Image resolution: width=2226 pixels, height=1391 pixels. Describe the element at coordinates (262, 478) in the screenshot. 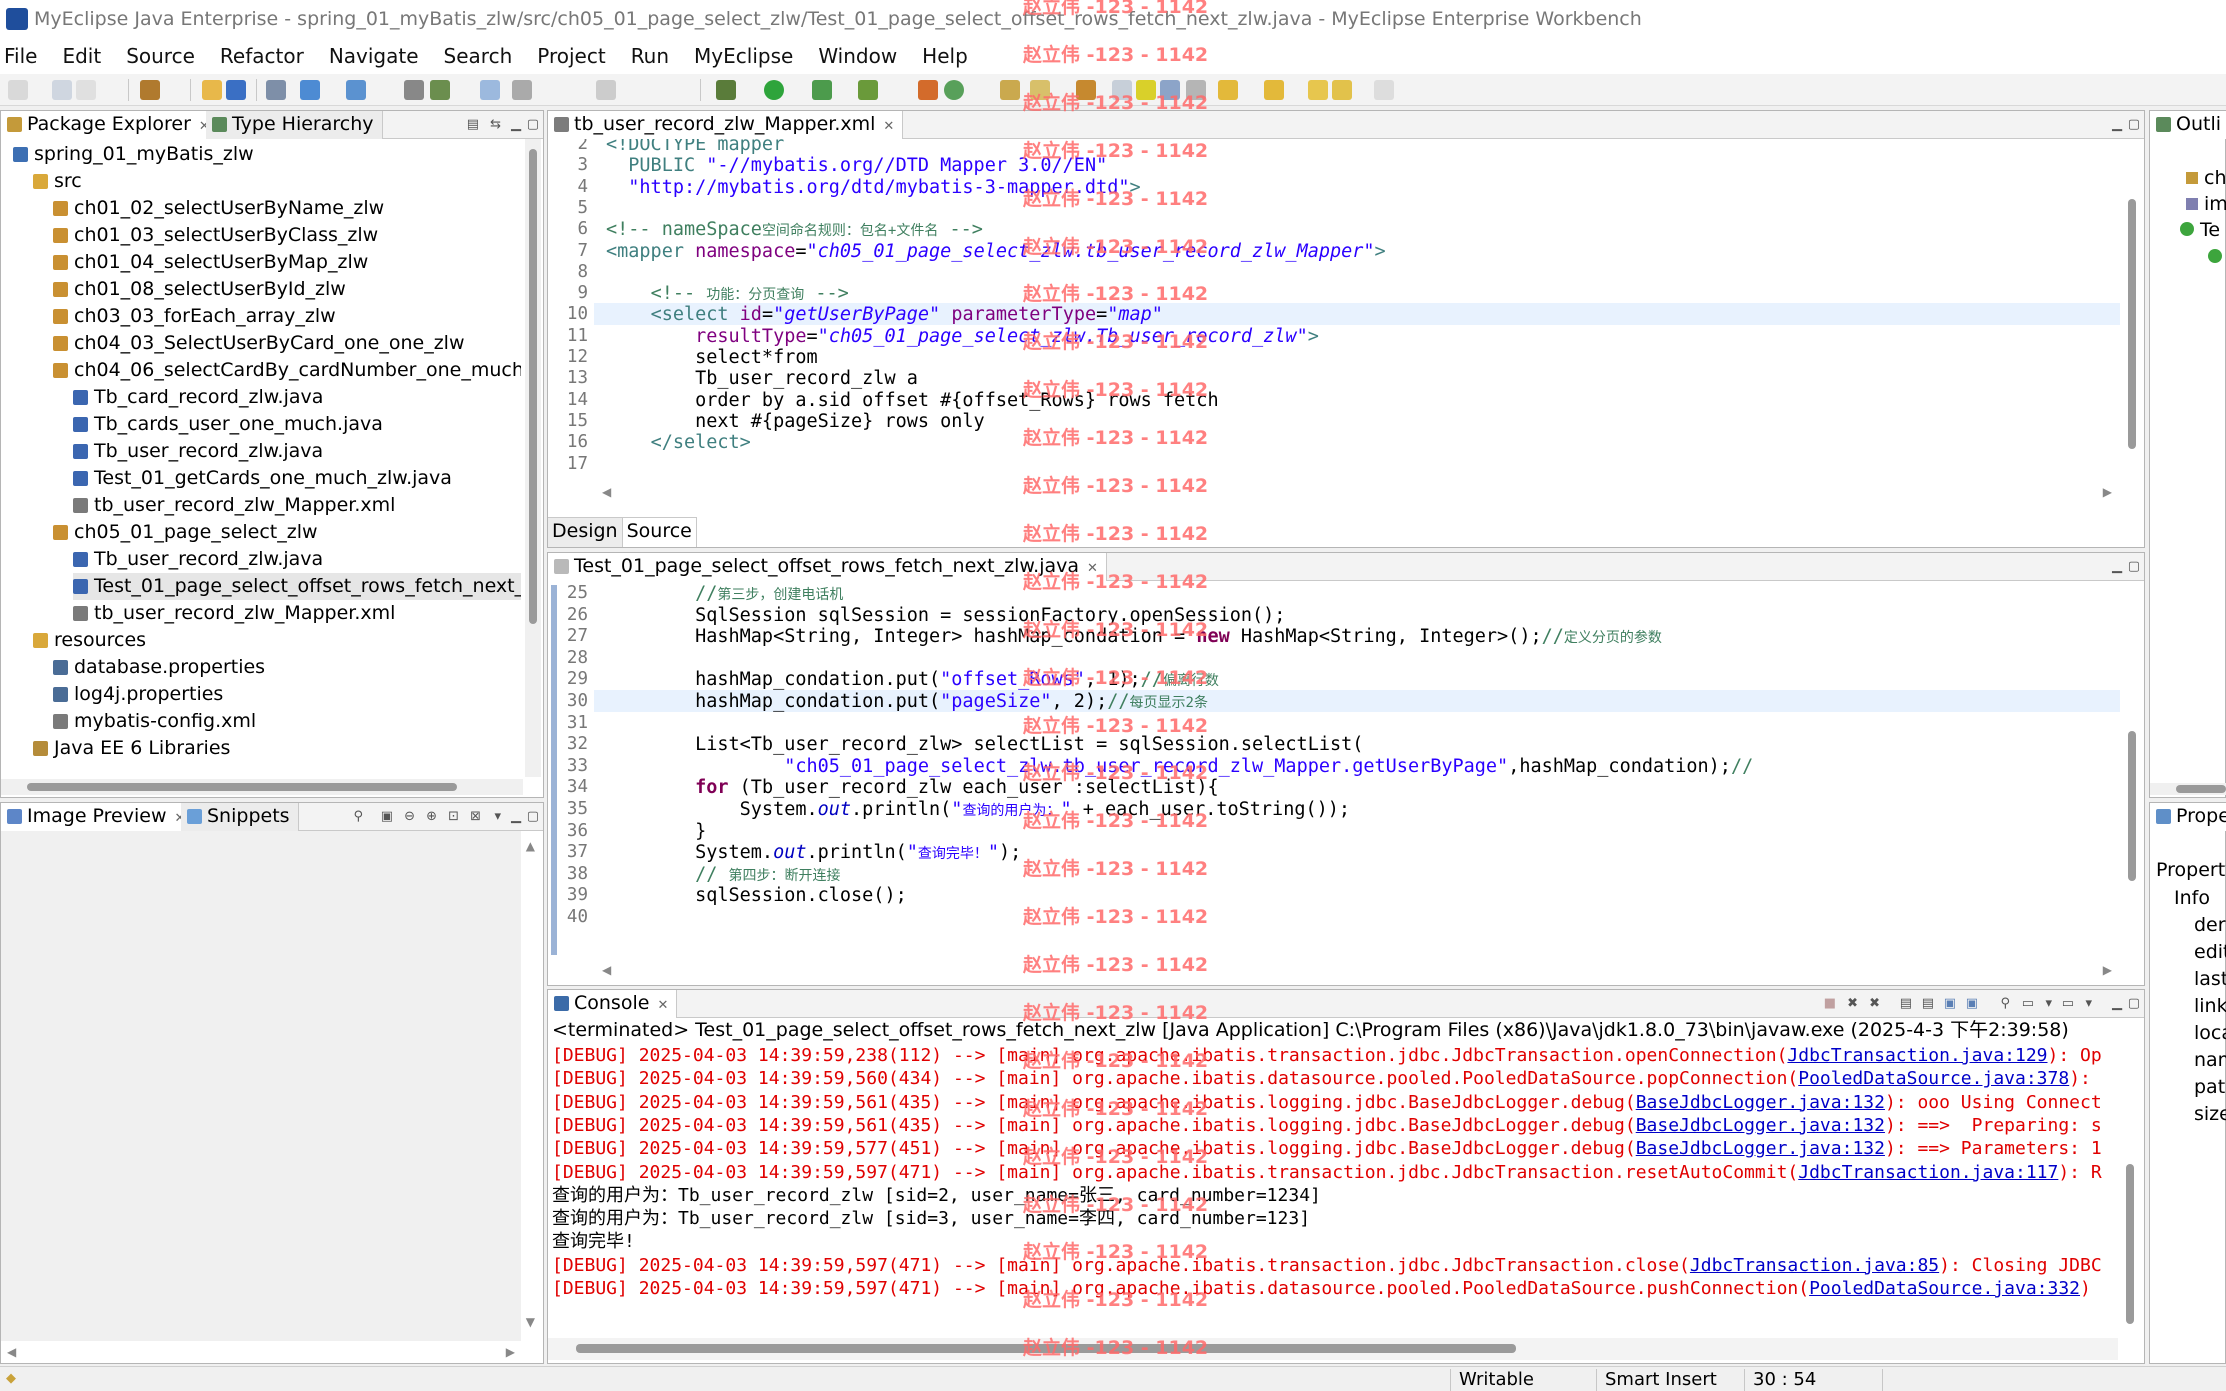

I see `tree-item: Test_01_getCards_one_much_zlw.java` at that location.